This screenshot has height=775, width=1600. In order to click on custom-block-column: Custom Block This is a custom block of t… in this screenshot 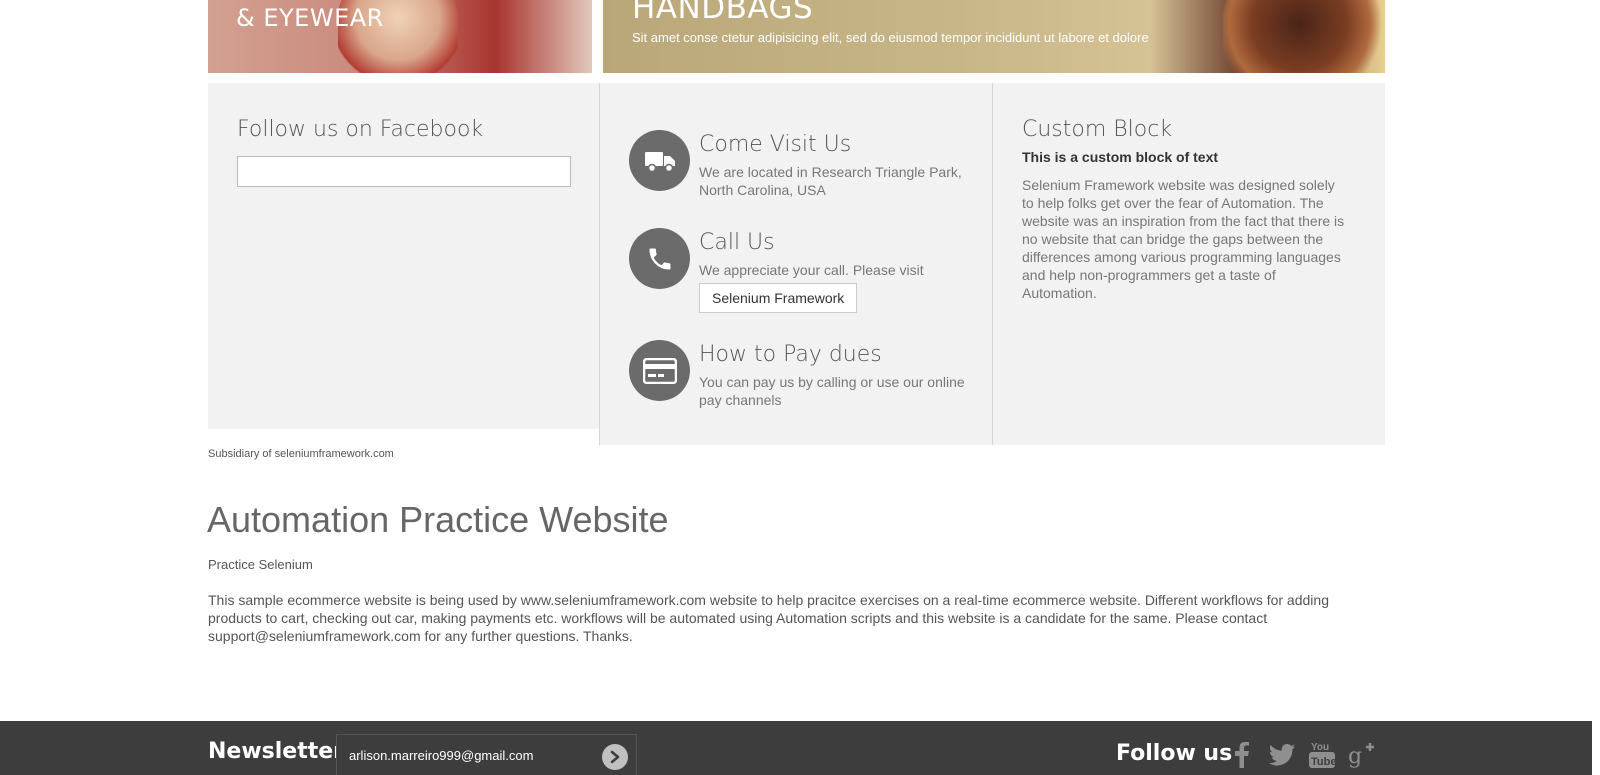, I will do `click(1189, 264)`.